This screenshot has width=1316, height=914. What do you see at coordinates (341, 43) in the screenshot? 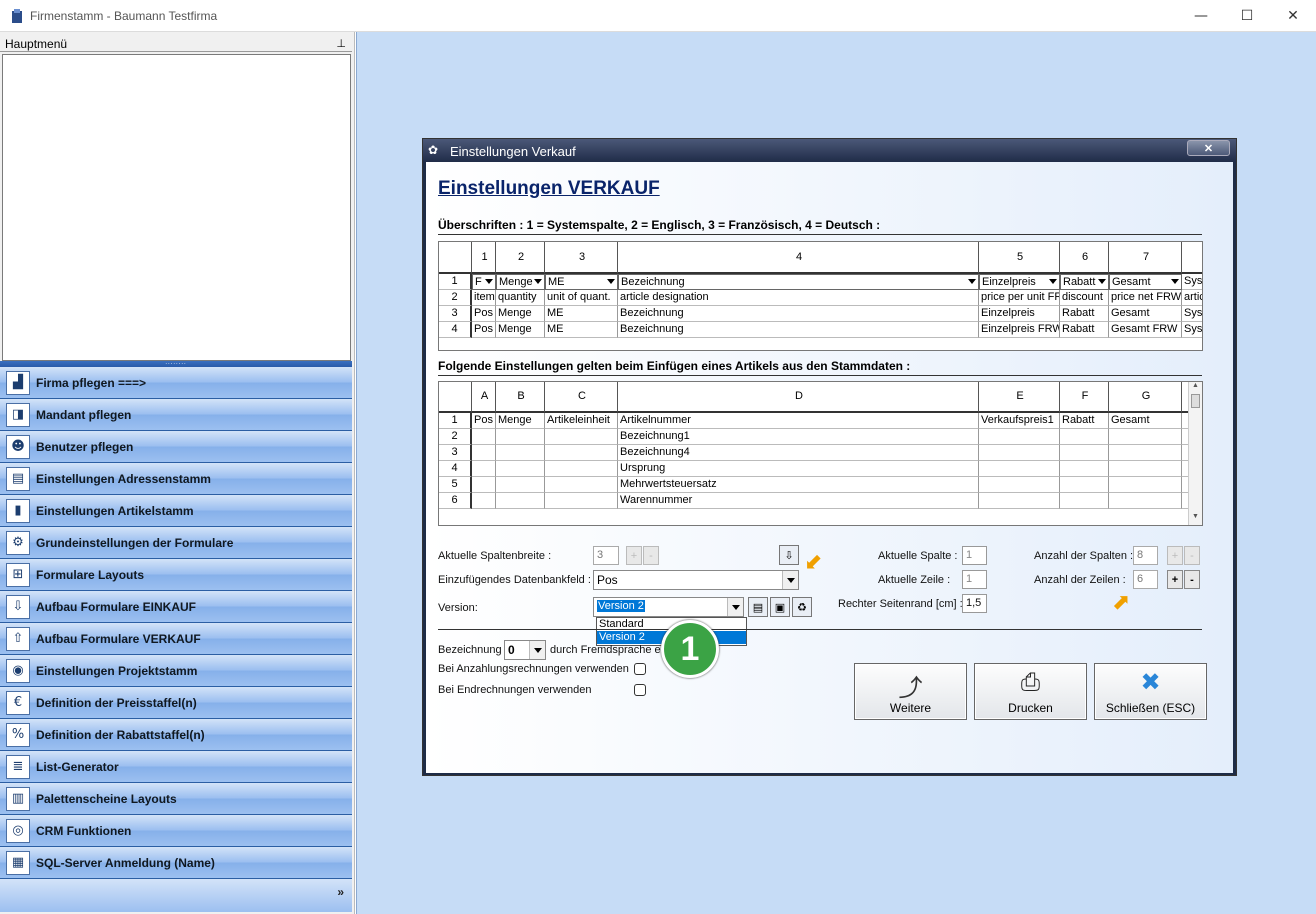
I see `pin-icon: ⊥` at bounding box center [341, 43].